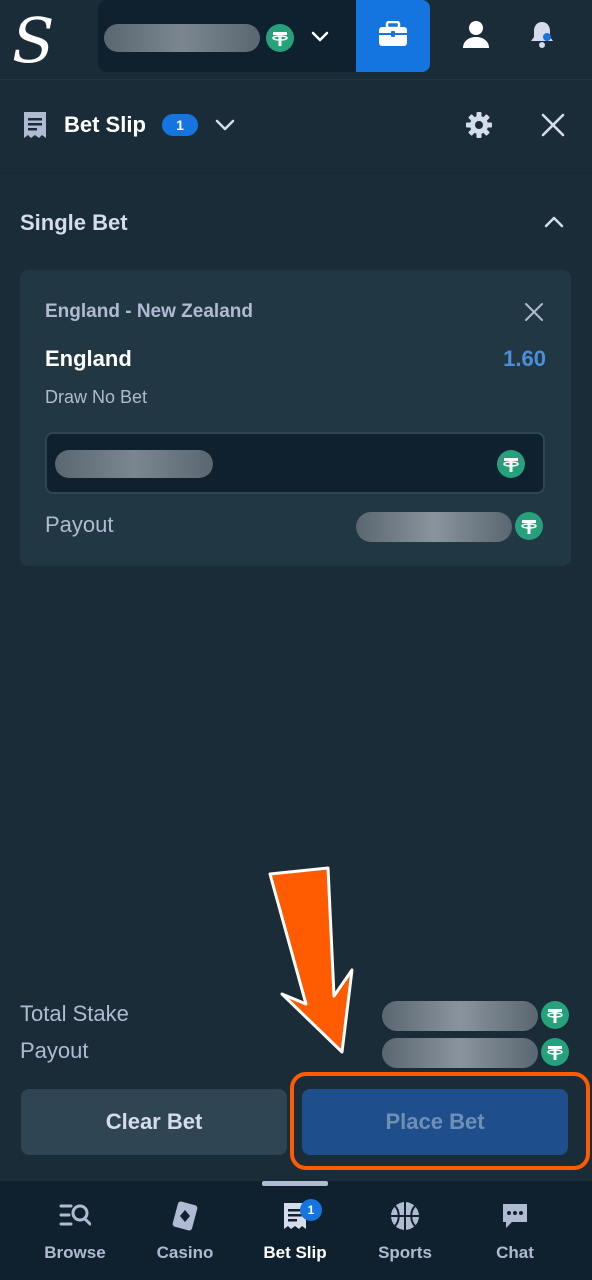  What do you see at coordinates (88, 358) in the screenshot?
I see `bet-selection: England` at bounding box center [88, 358].